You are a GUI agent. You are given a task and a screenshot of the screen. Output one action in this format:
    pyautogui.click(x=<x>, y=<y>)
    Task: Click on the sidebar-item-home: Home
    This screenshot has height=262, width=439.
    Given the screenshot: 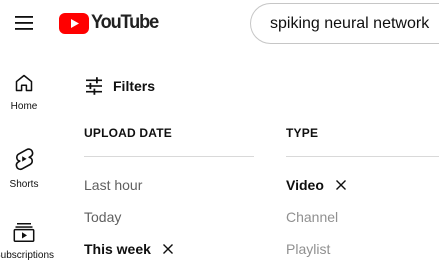 What is the action you would take?
    pyautogui.click(x=24, y=92)
    